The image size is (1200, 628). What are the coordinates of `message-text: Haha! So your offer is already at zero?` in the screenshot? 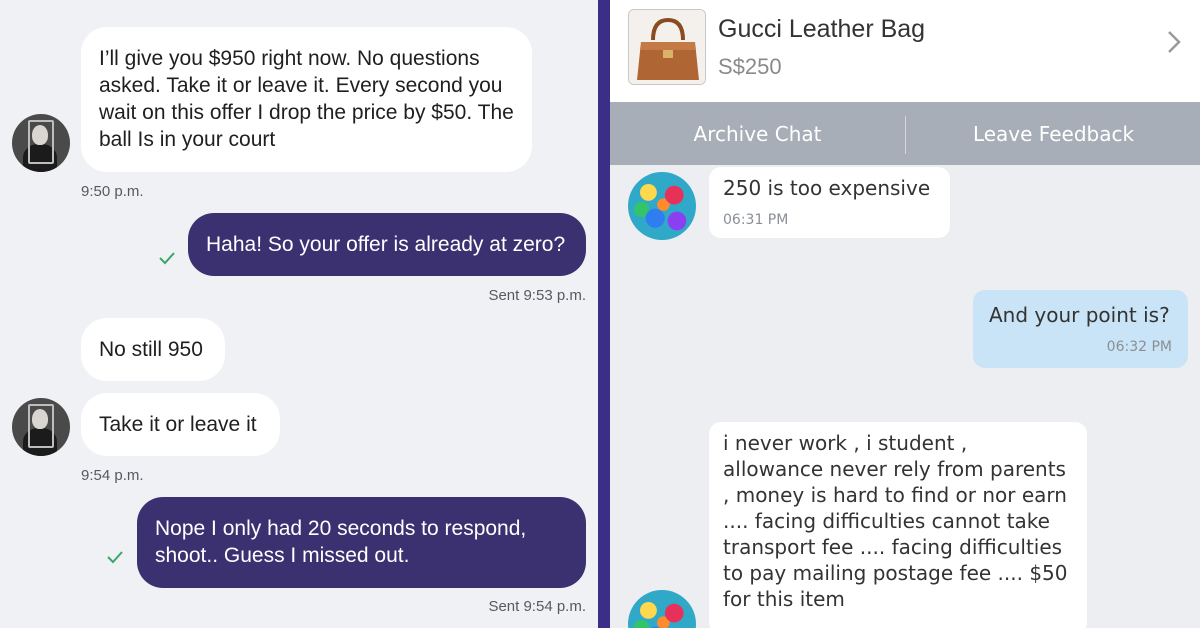 It's located at (386, 244).